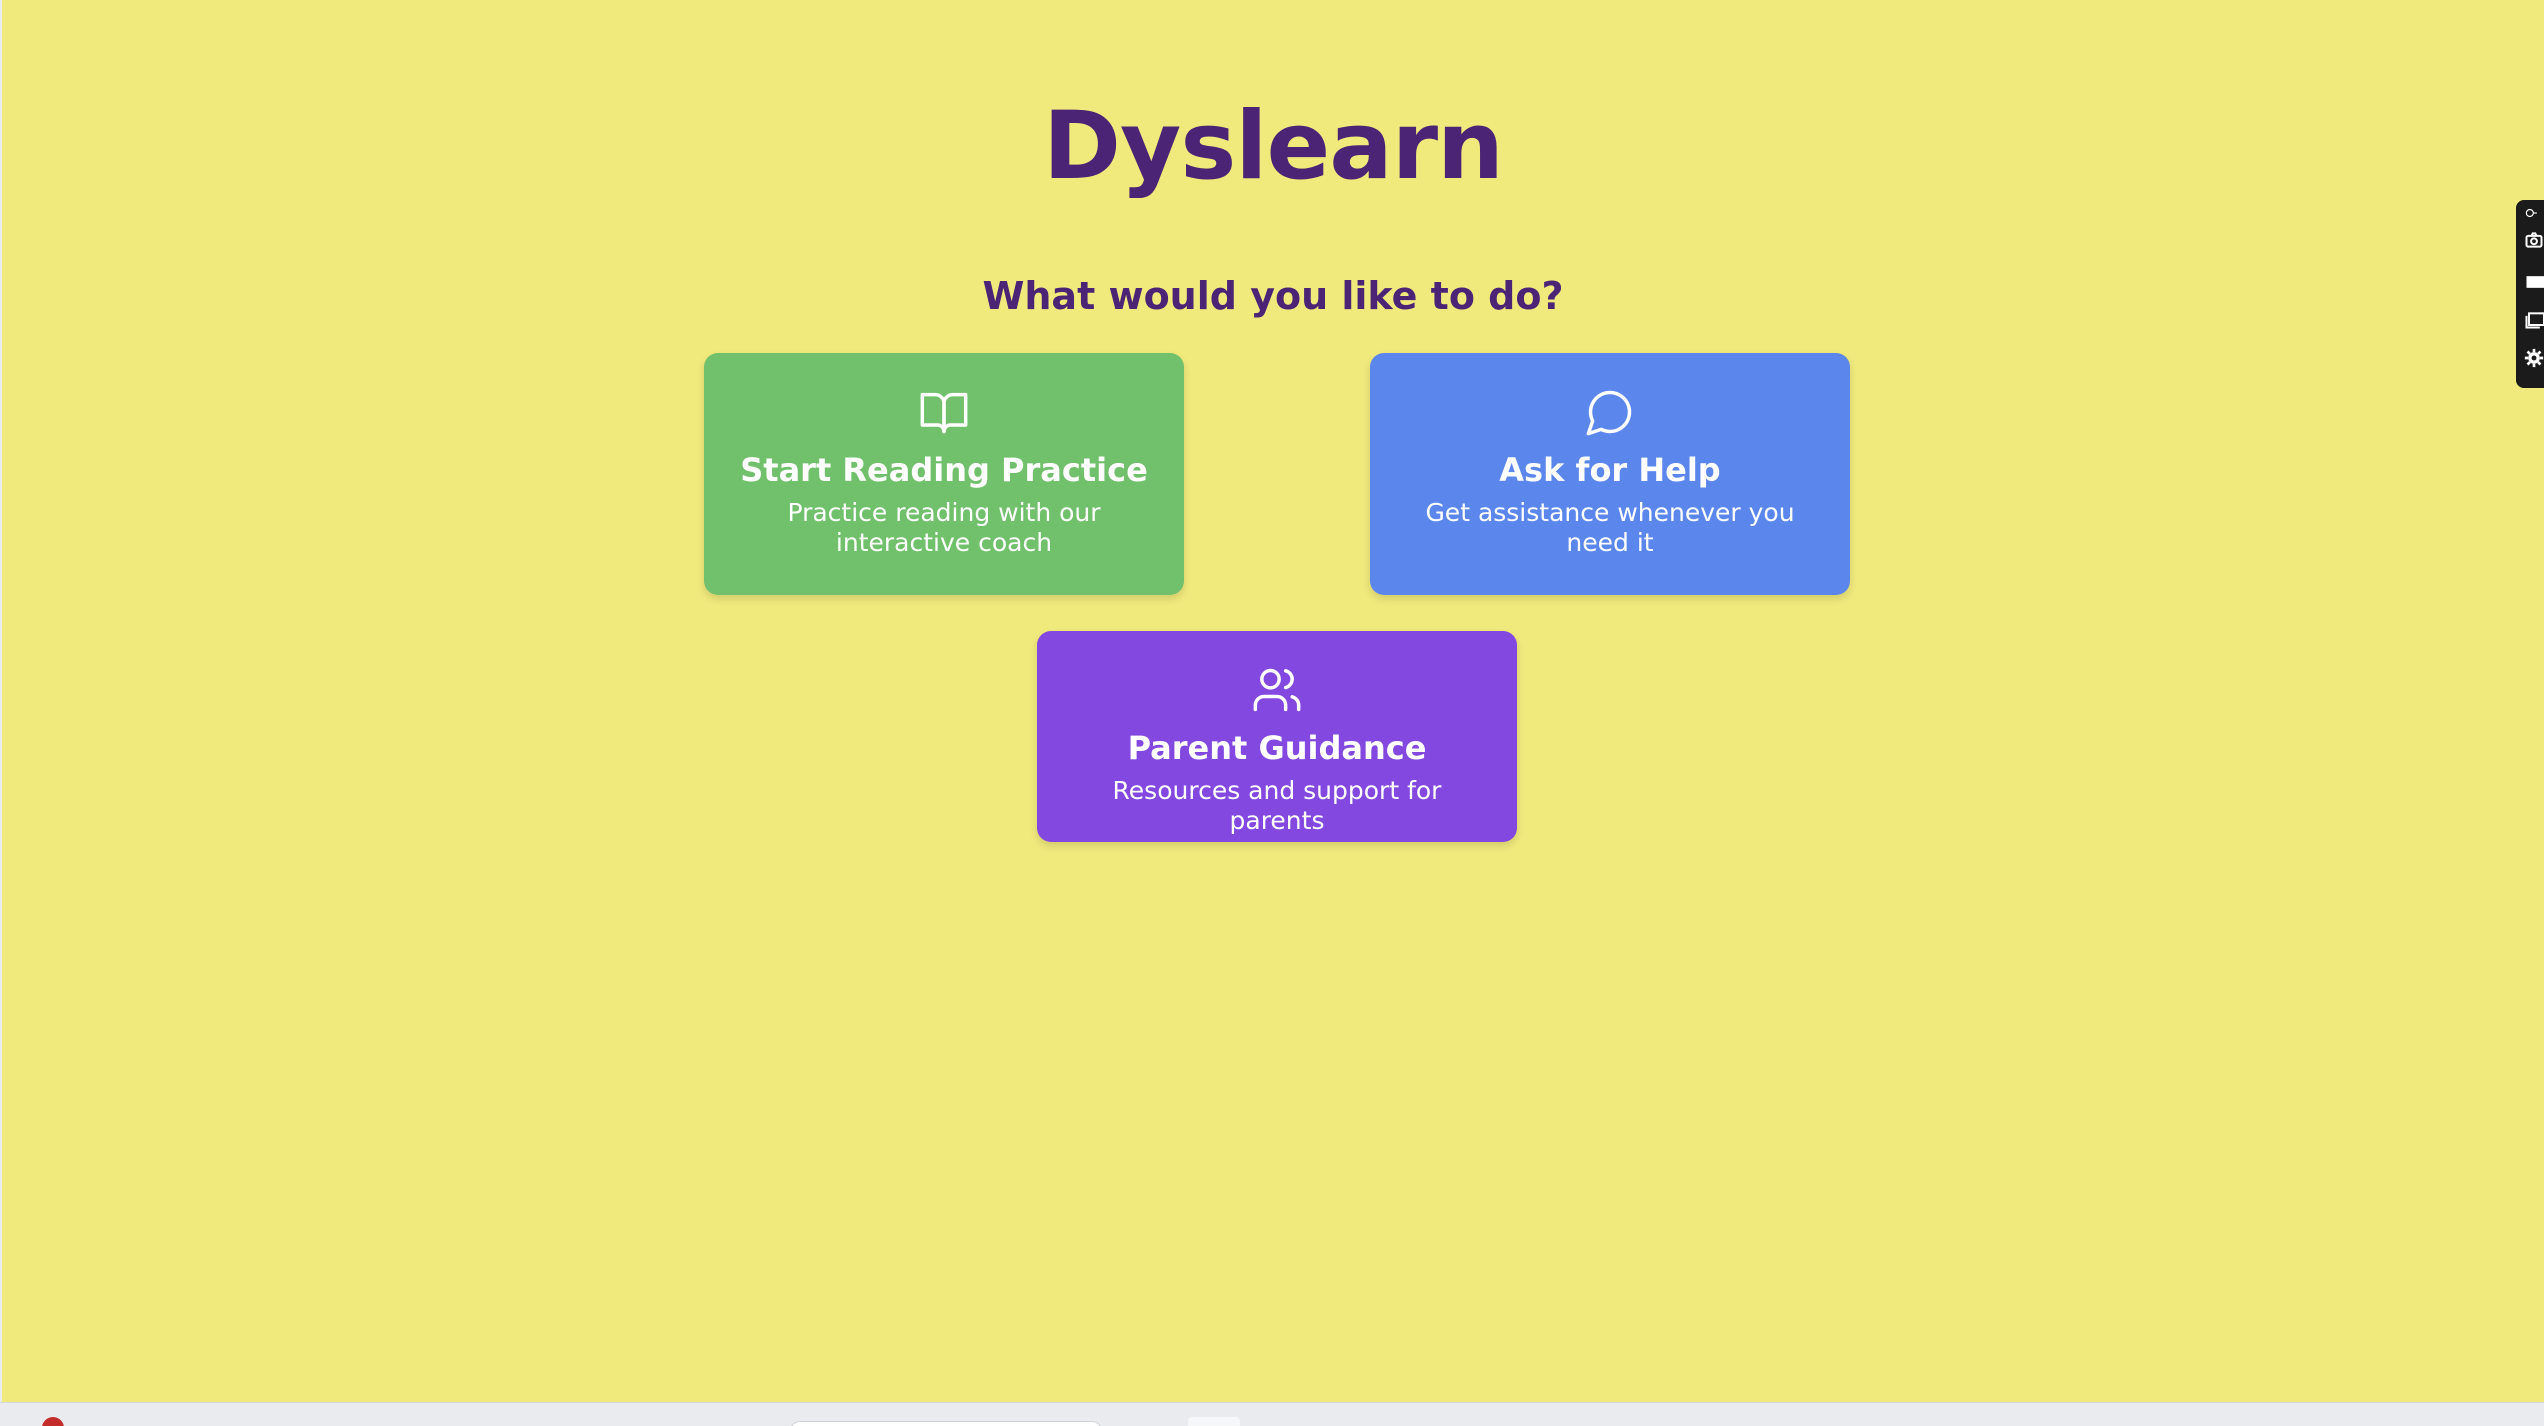 The height and width of the screenshot is (1426, 2544). What do you see at coordinates (2534, 320) in the screenshot?
I see `window-icon` at bounding box center [2534, 320].